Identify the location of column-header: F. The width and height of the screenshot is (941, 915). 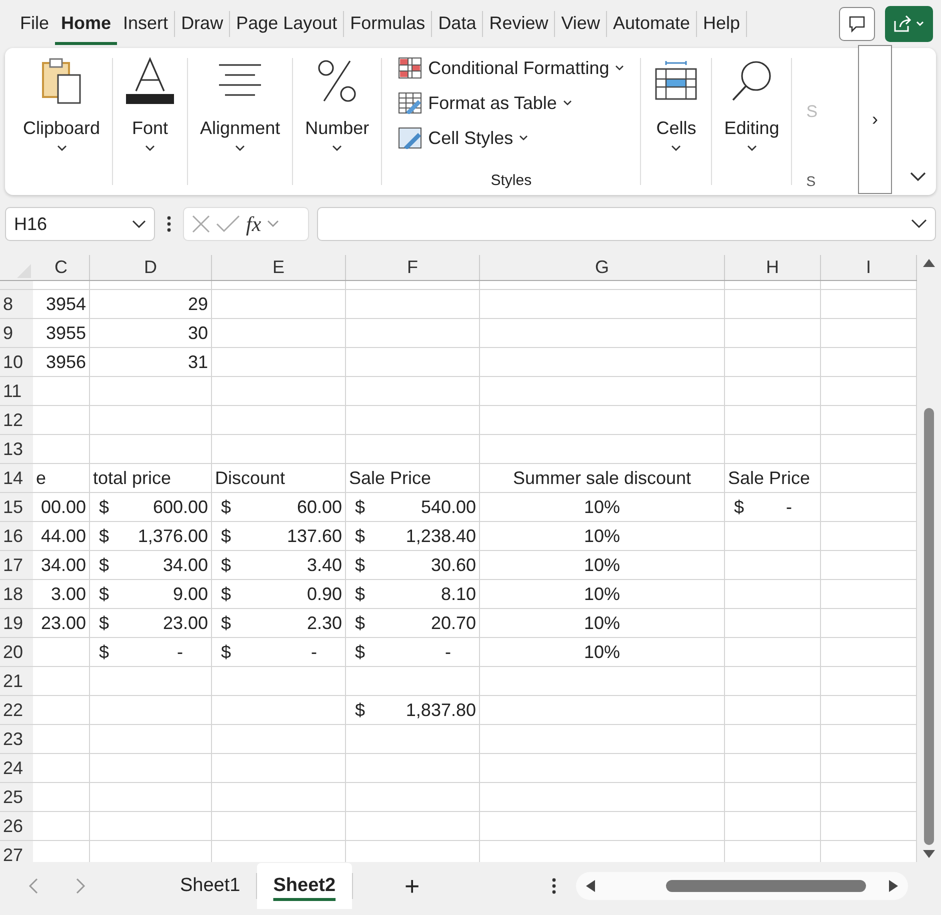
(413, 267).